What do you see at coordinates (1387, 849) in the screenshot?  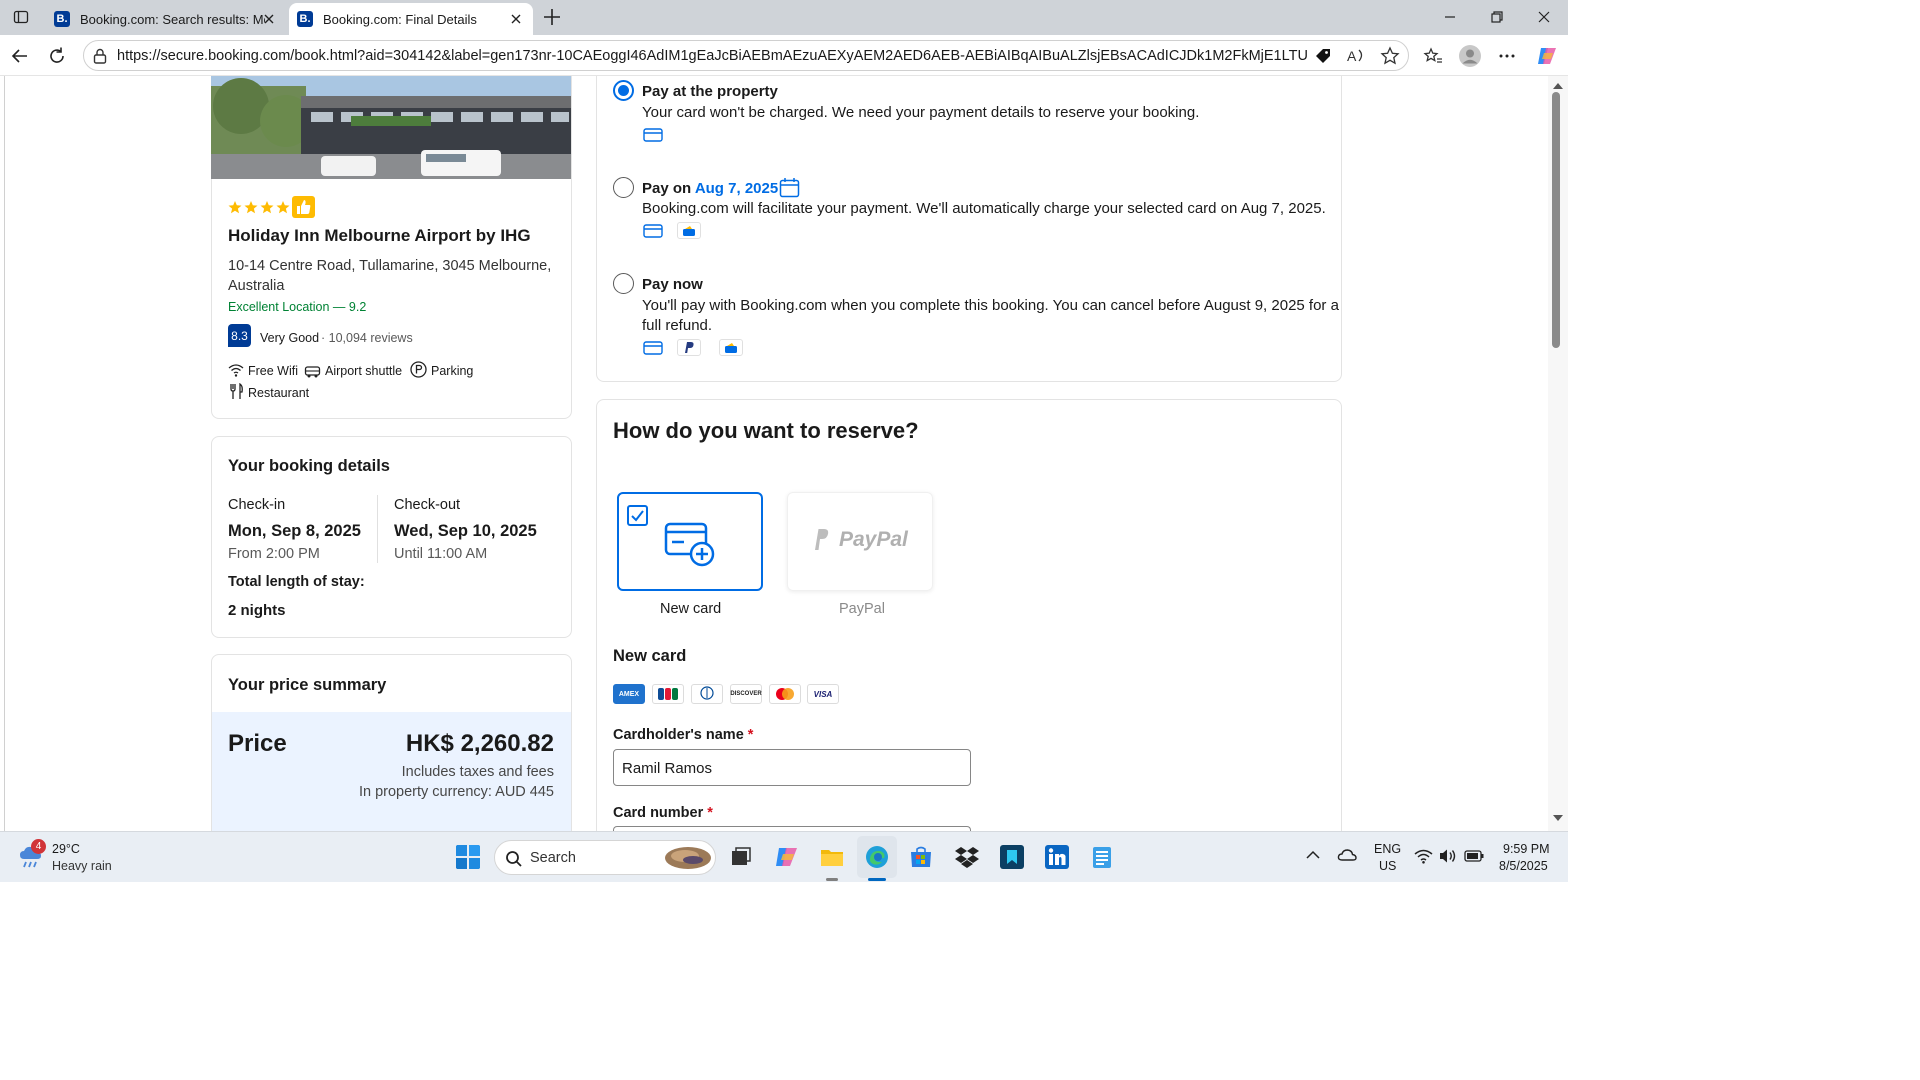 I see `language-ime: ENG` at bounding box center [1387, 849].